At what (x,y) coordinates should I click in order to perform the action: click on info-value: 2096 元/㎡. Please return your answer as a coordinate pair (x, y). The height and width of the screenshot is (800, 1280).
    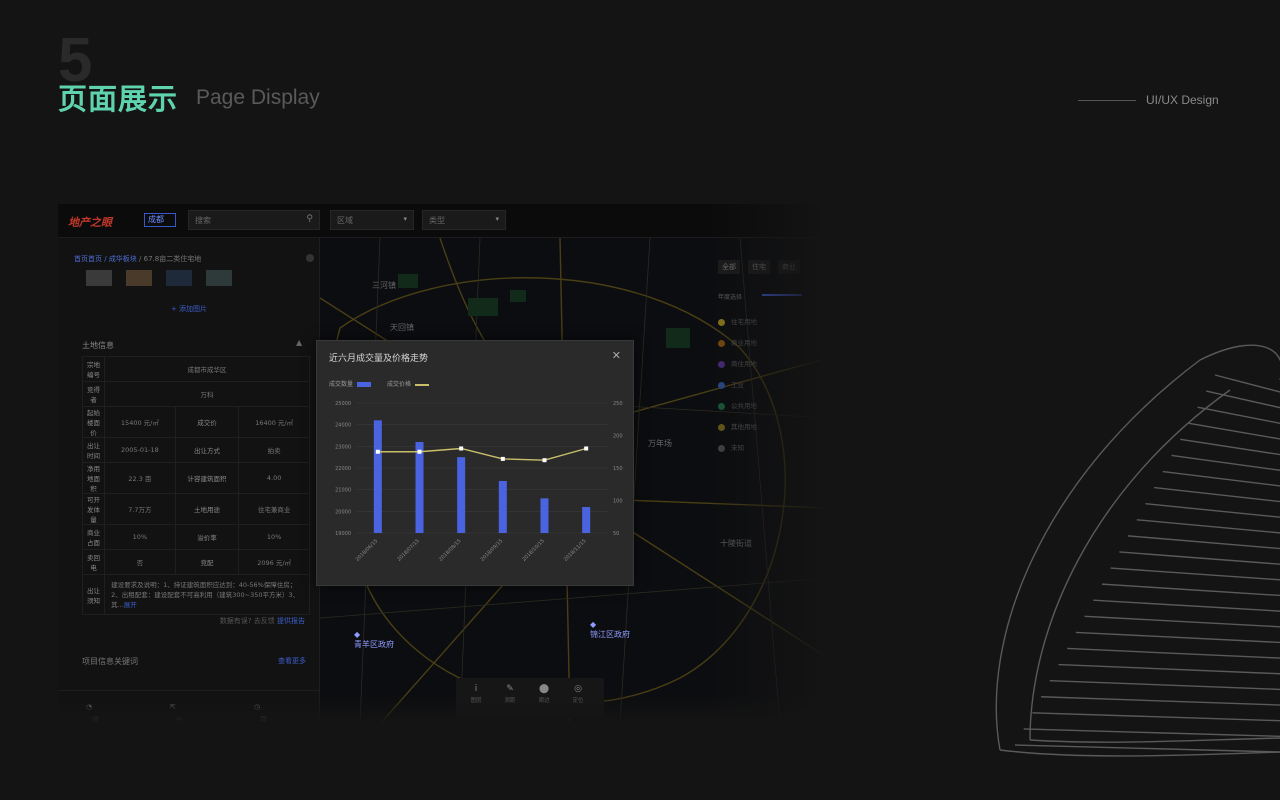
    Looking at the image, I should click on (274, 562).